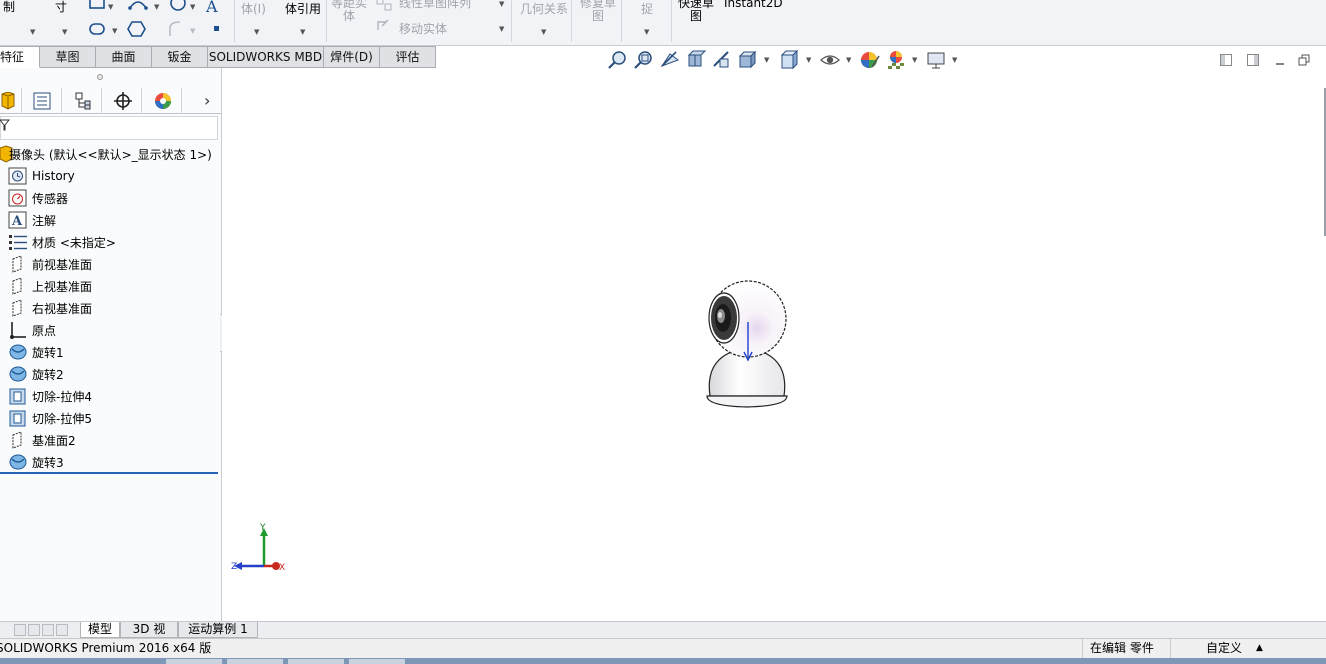 Image resolution: width=1326 pixels, height=664 pixels. Describe the element at coordinates (11, 101) in the screenshot. I see `tab-featuremanager` at that location.